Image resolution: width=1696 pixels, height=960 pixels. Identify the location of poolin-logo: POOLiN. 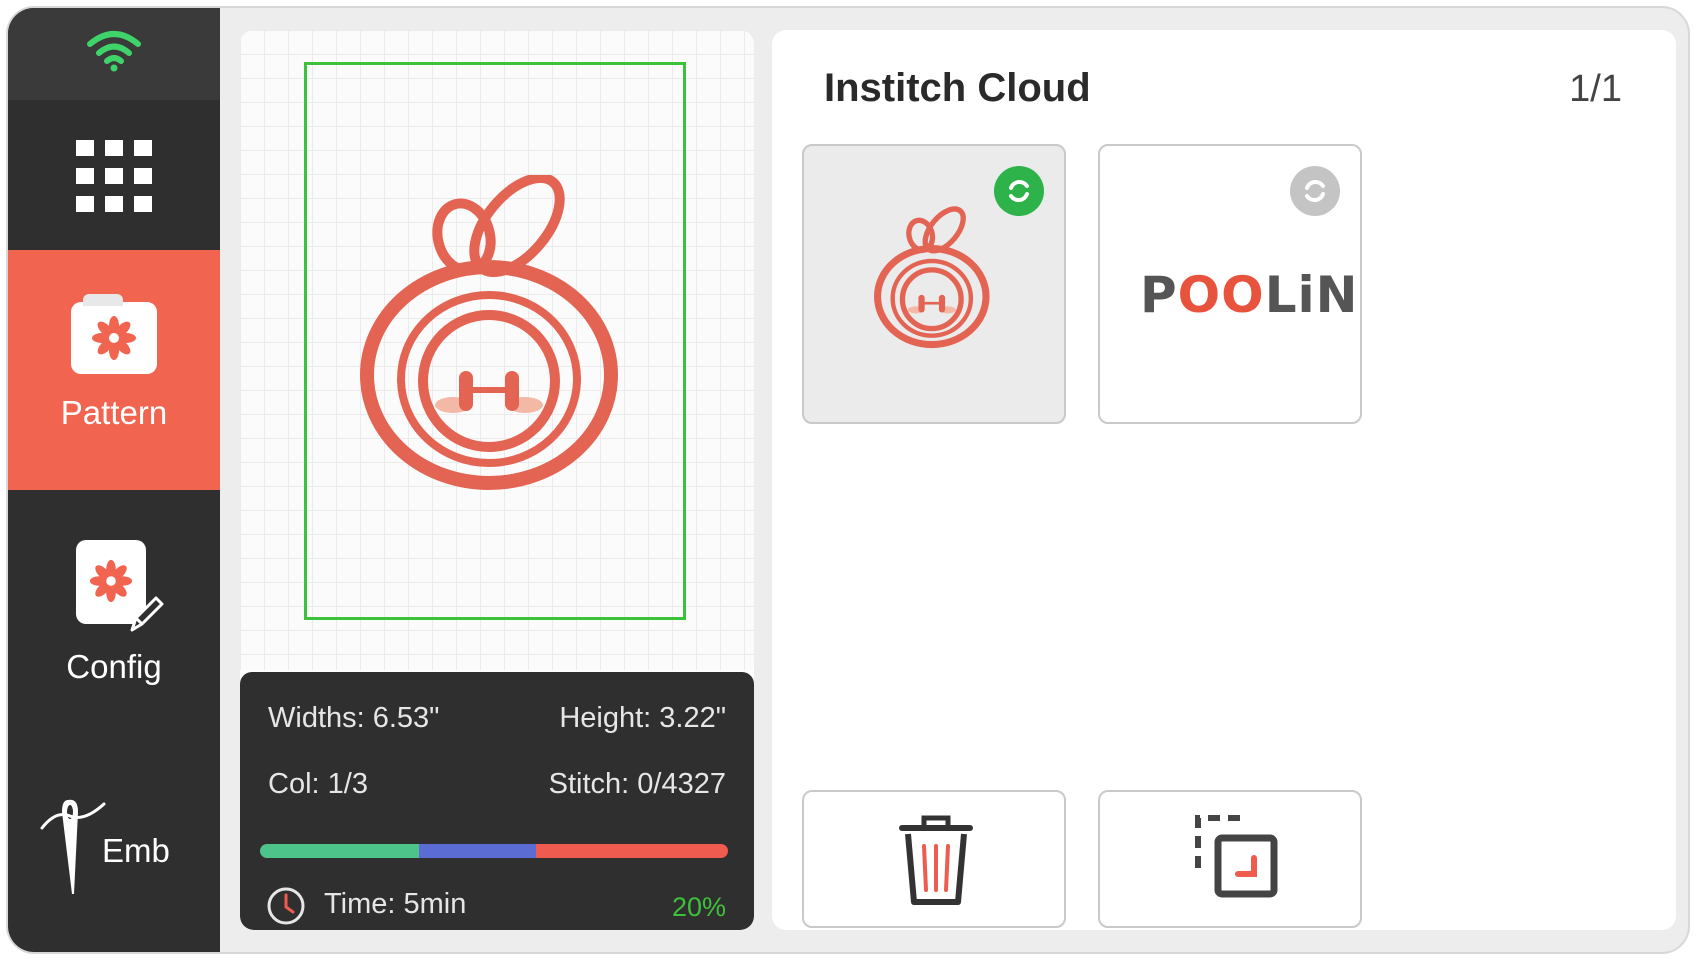
(1249, 295).